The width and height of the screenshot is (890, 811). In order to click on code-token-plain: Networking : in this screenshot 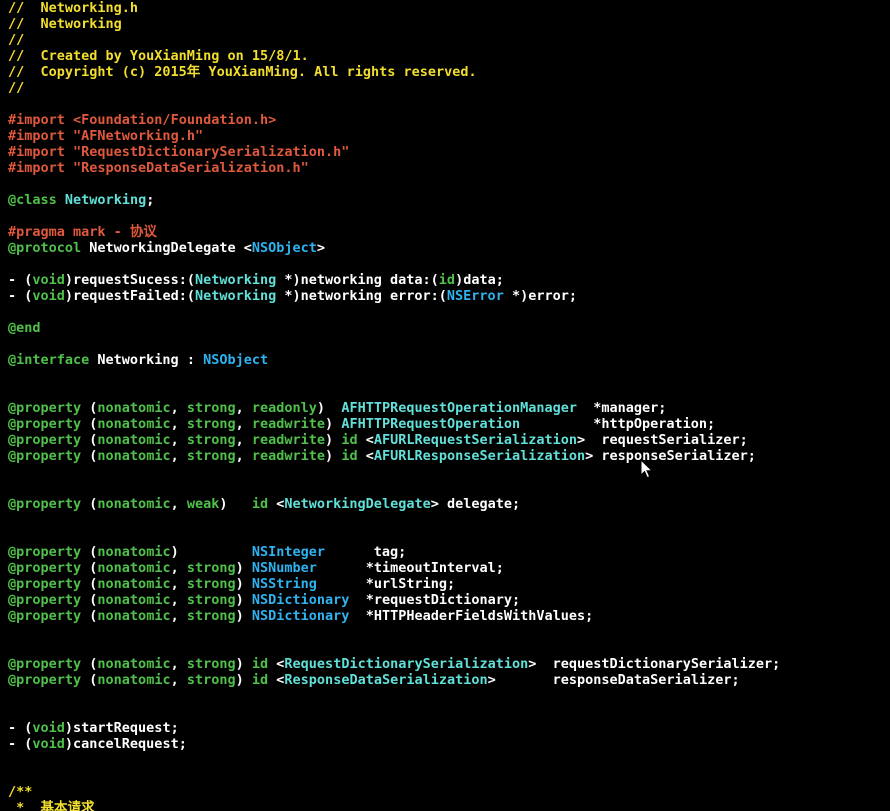, I will do `click(146, 360)`.